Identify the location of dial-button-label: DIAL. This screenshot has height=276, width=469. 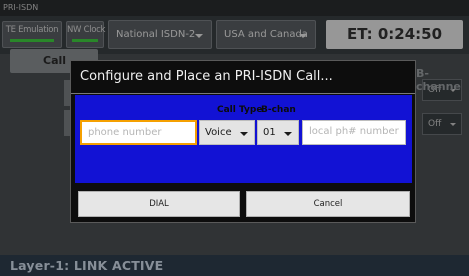
(159, 204).